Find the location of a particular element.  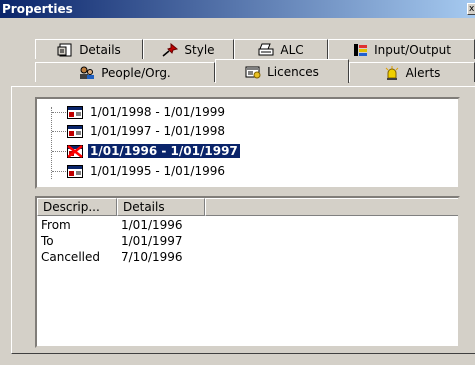

tab-style: Style is located at coordinates (188, 49).